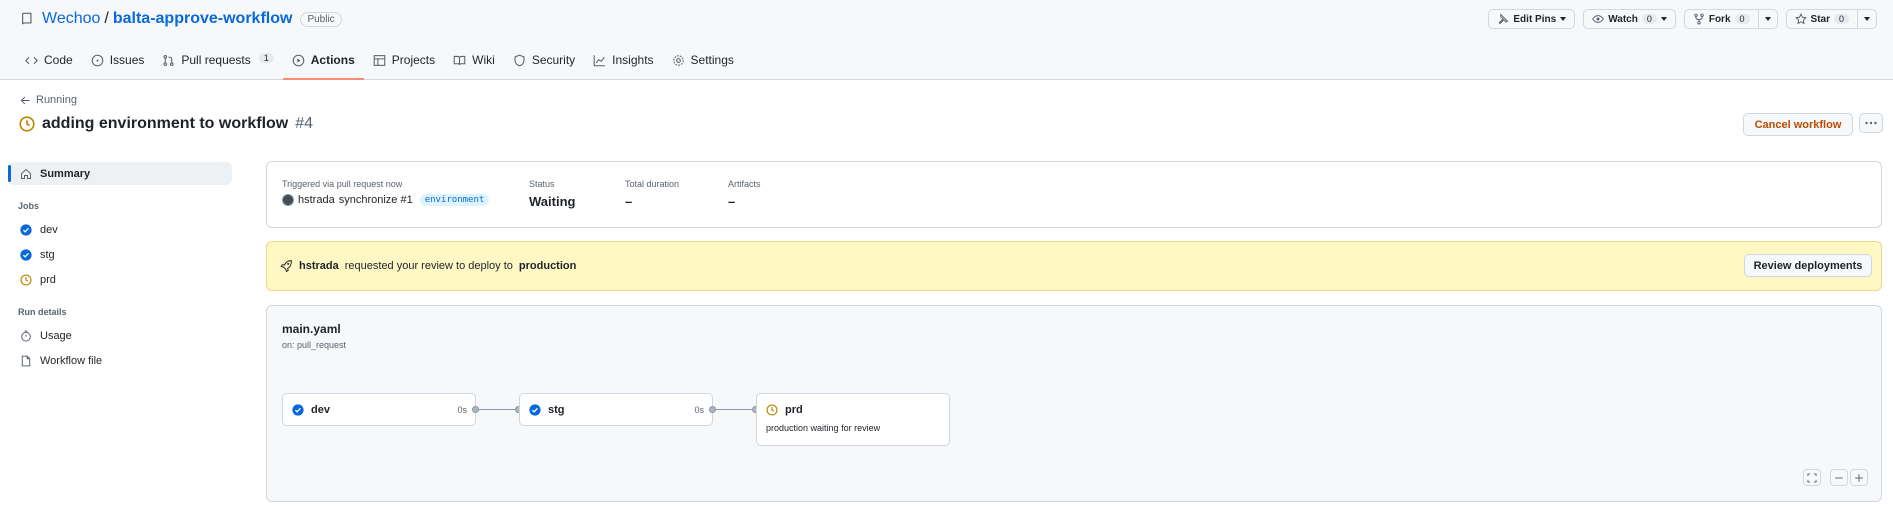 This screenshot has width=1893, height=524. Describe the element at coordinates (120, 335) in the screenshot. I see `sidebar-item-usage: Usage` at that location.